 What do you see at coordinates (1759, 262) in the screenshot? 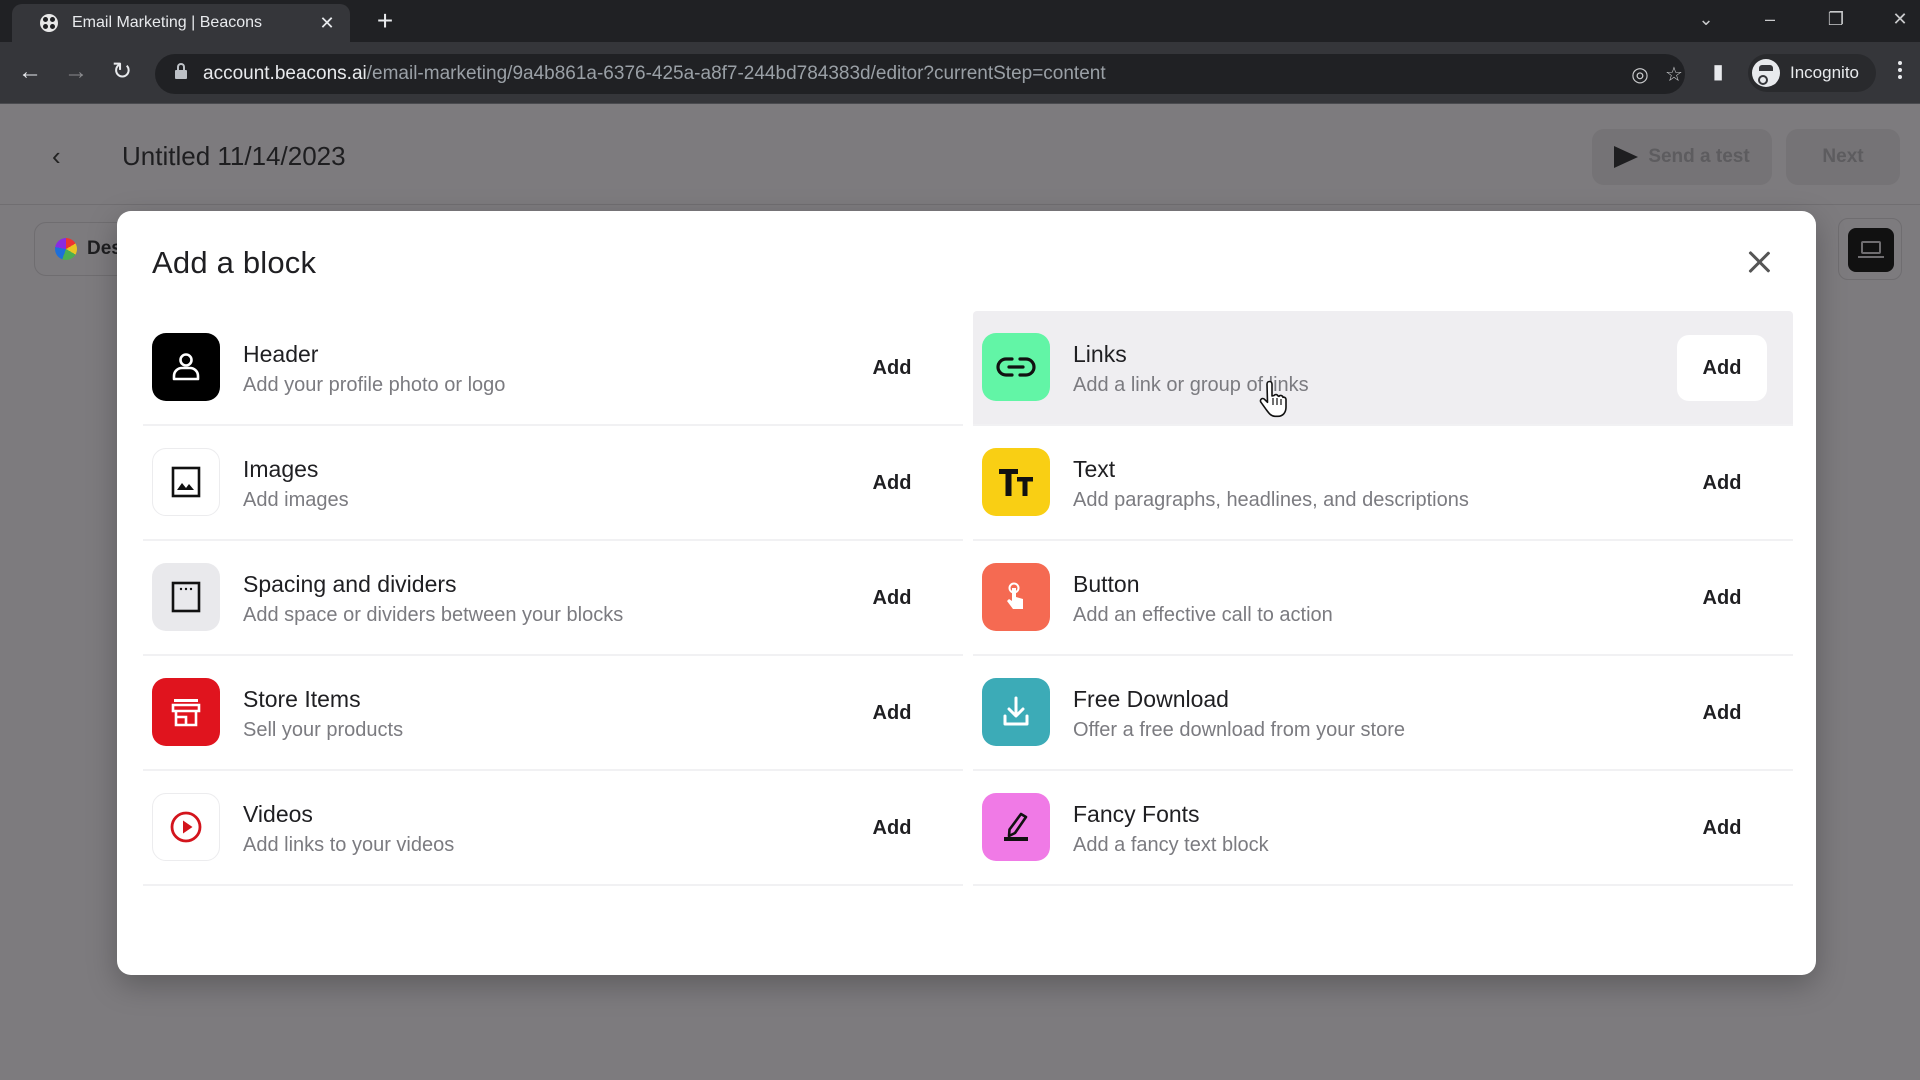
I see `close-icon` at bounding box center [1759, 262].